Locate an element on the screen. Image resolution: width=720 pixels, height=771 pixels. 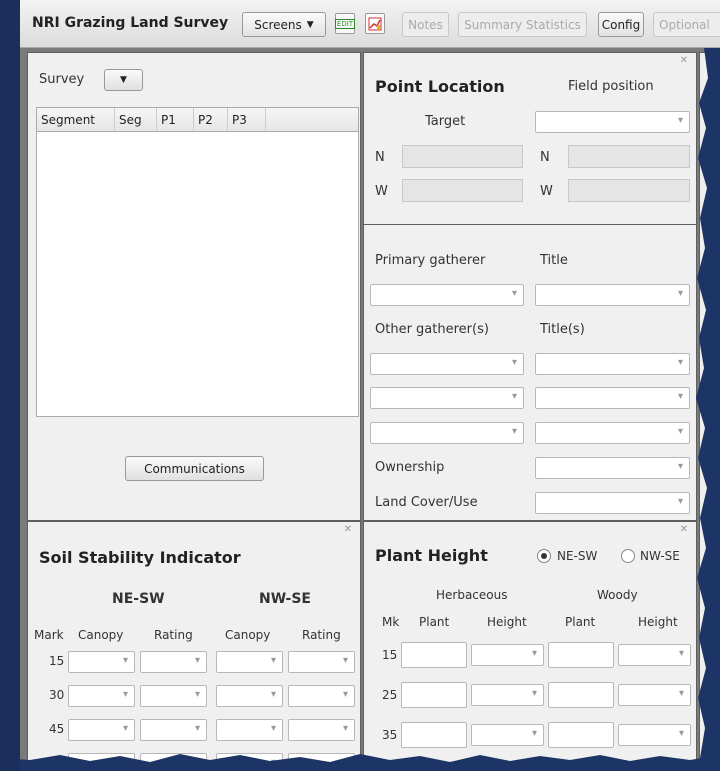
plant-header-height-1: Height is located at coordinates (507, 622).